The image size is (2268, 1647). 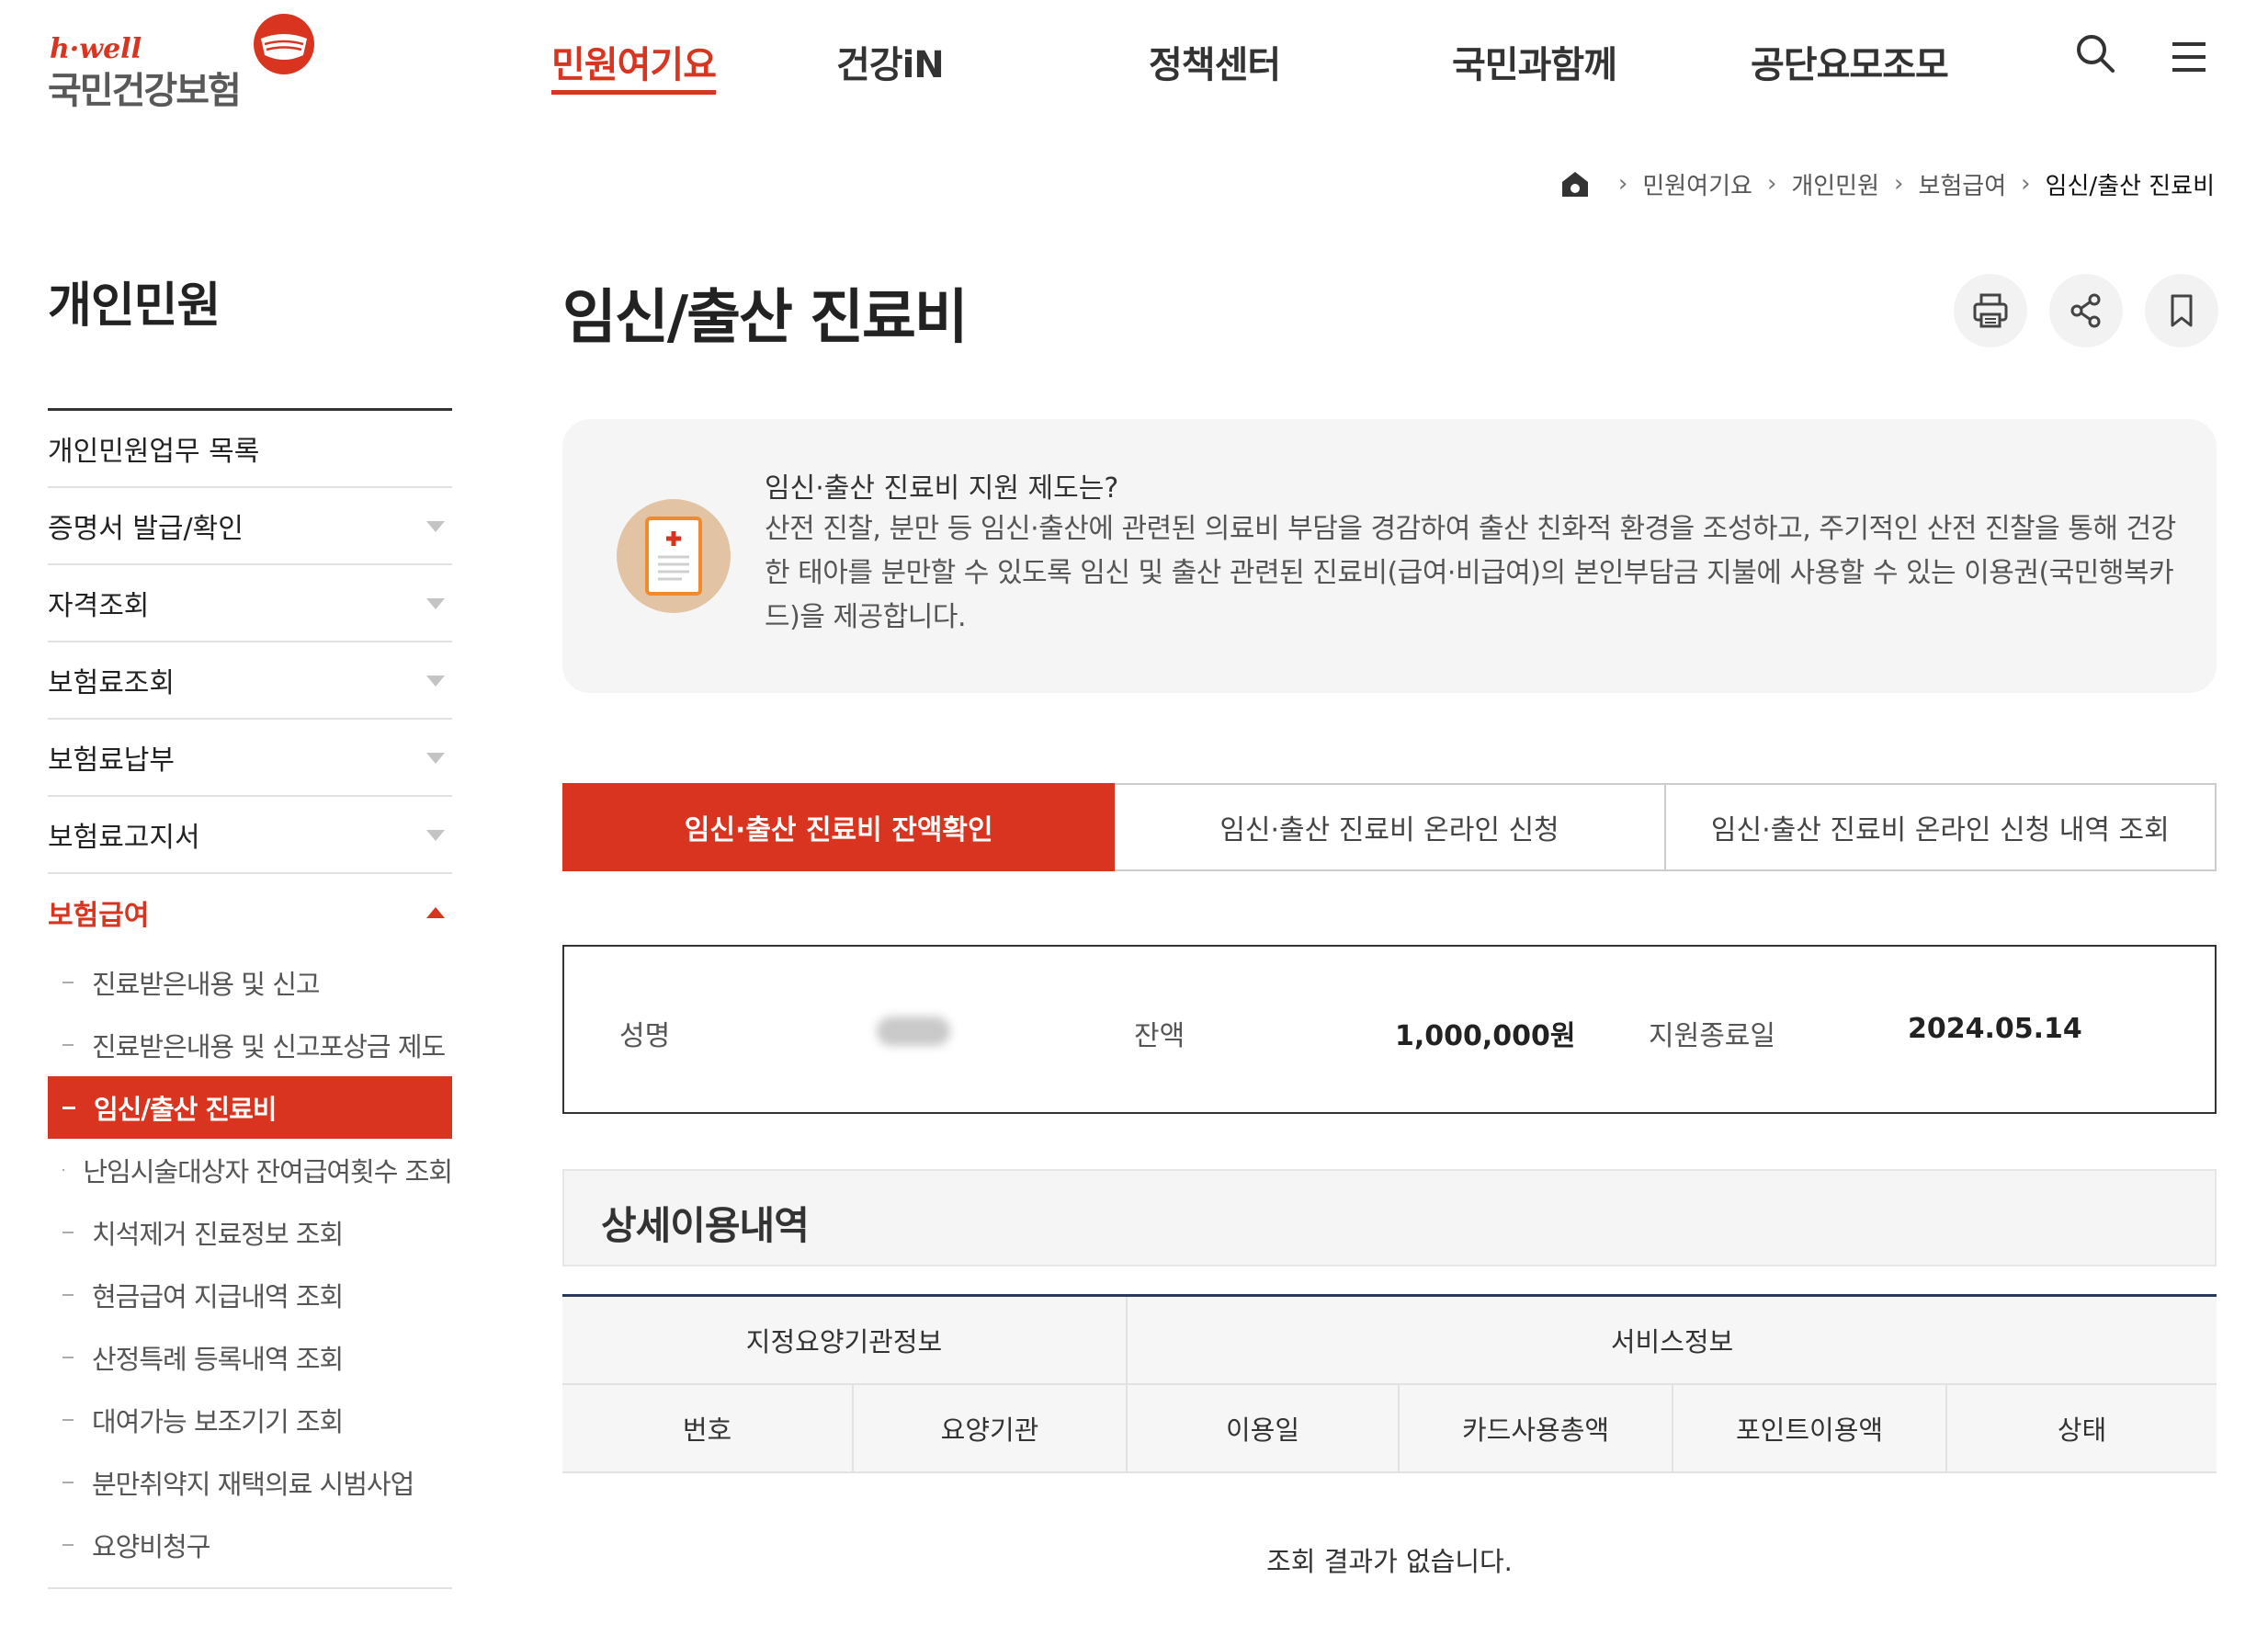 What do you see at coordinates (989, 1428) in the screenshot?
I see `column-header: 요양기관` at bounding box center [989, 1428].